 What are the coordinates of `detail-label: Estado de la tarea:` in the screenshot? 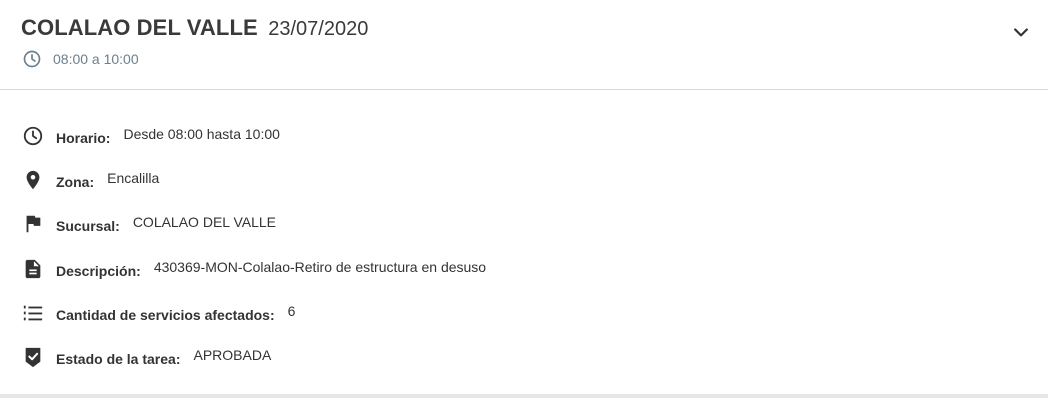 It's located at (118, 359).